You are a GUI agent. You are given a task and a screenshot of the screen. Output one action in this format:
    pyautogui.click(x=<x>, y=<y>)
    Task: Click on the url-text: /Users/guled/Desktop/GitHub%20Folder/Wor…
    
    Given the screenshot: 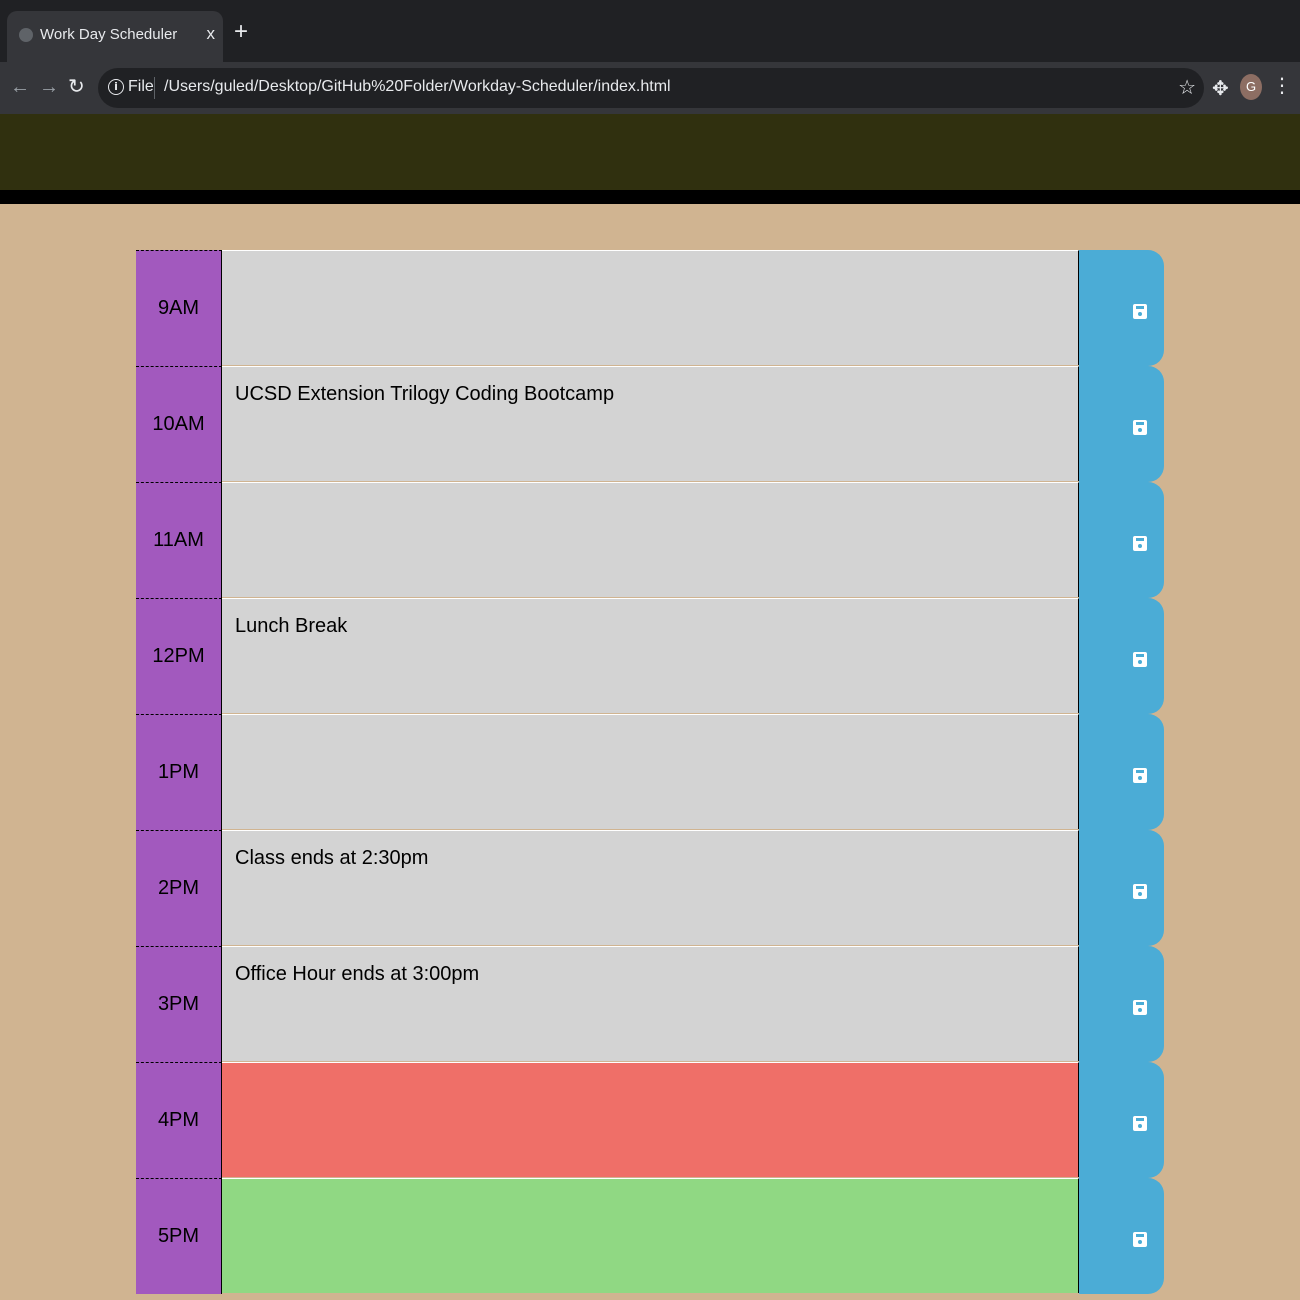 What is the action you would take?
    pyautogui.click(x=417, y=87)
    